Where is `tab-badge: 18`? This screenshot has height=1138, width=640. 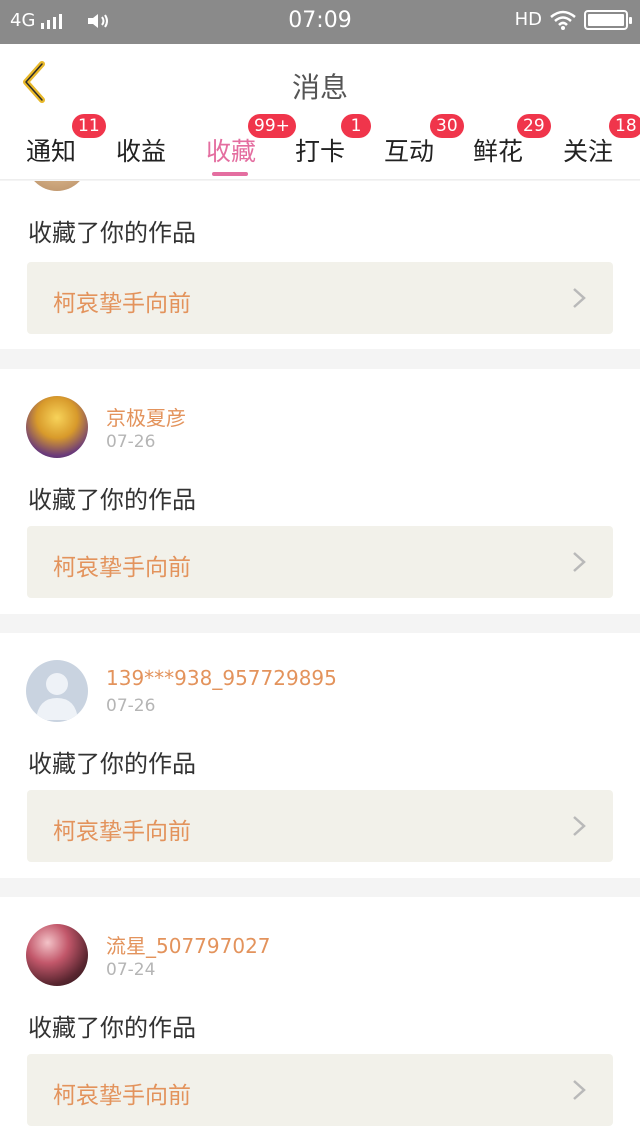
tab-badge: 18 is located at coordinates (624, 126).